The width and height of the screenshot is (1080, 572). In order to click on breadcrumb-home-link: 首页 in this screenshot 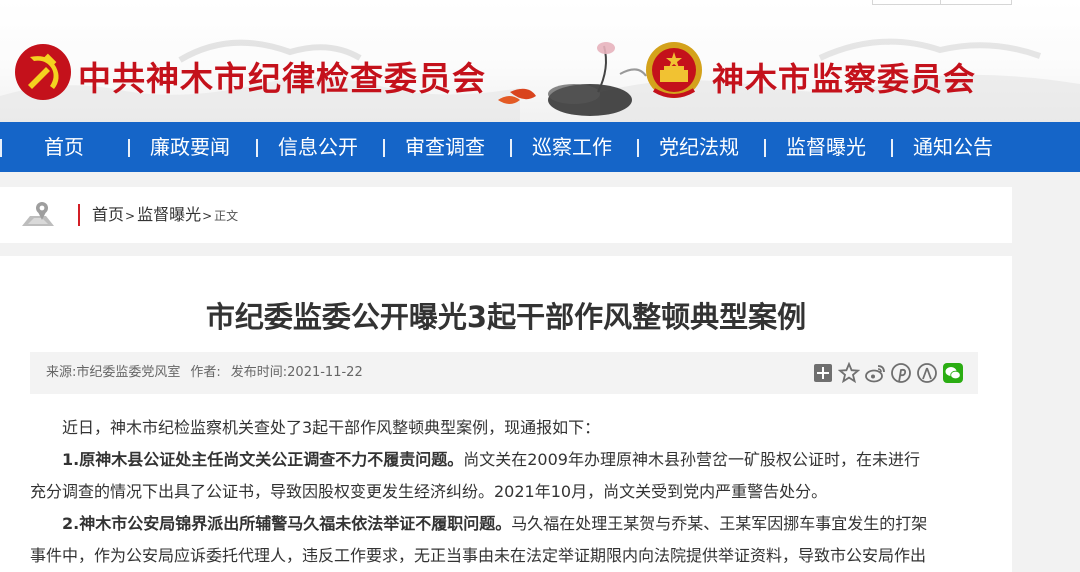, I will do `click(108, 214)`.